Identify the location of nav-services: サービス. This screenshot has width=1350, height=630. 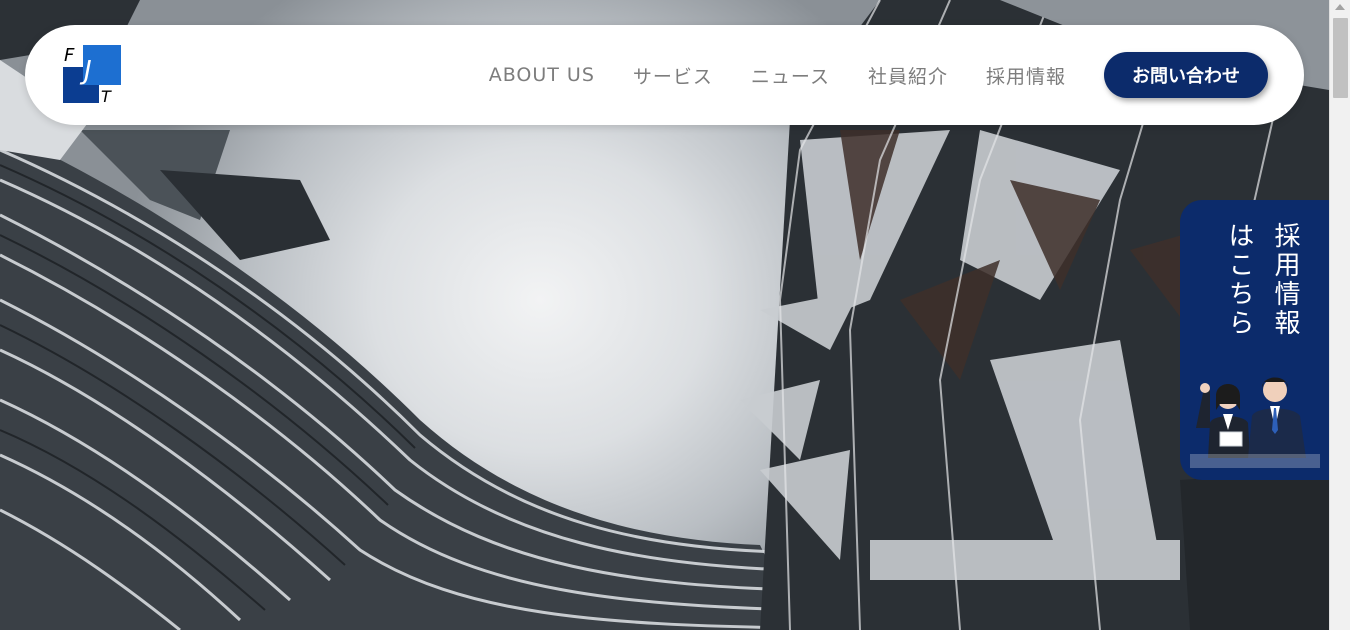
(673, 75).